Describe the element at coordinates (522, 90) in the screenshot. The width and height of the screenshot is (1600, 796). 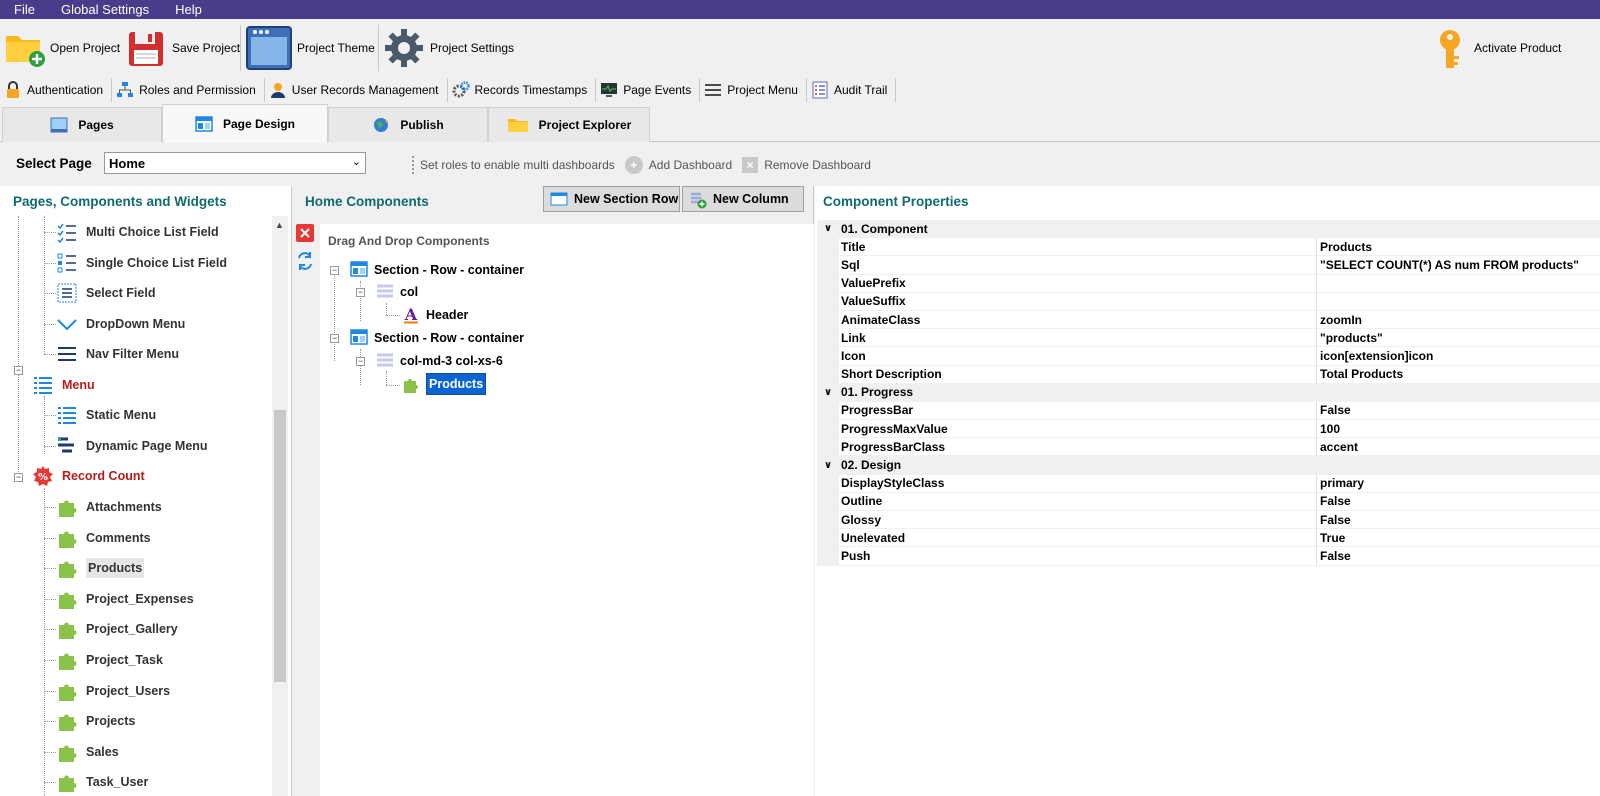
I see `records-timestamps-button: Records Timestamps` at that location.